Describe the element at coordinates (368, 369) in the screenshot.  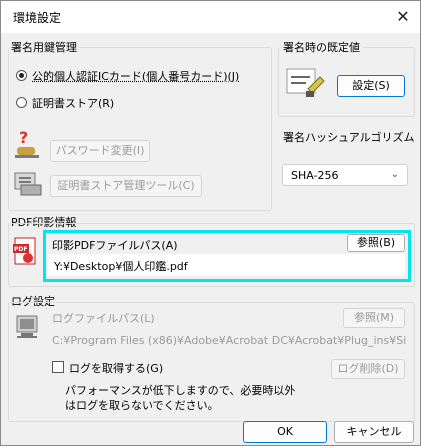
I see `delete-log-button: ログ削除(D)` at that location.